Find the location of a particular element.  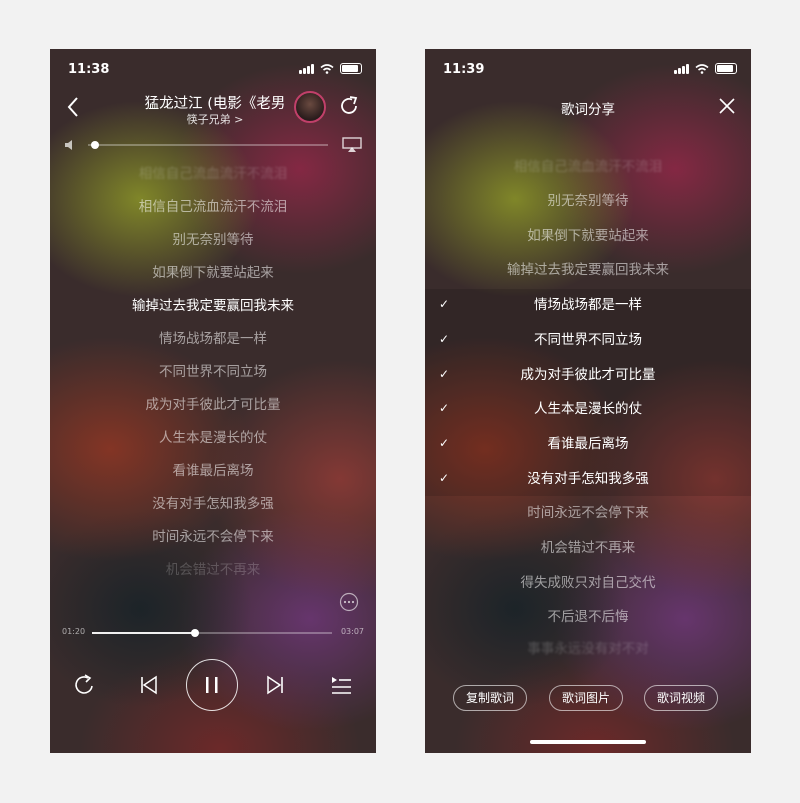

lyric-line: 没有对手怎知我多强 is located at coordinates (213, 504).